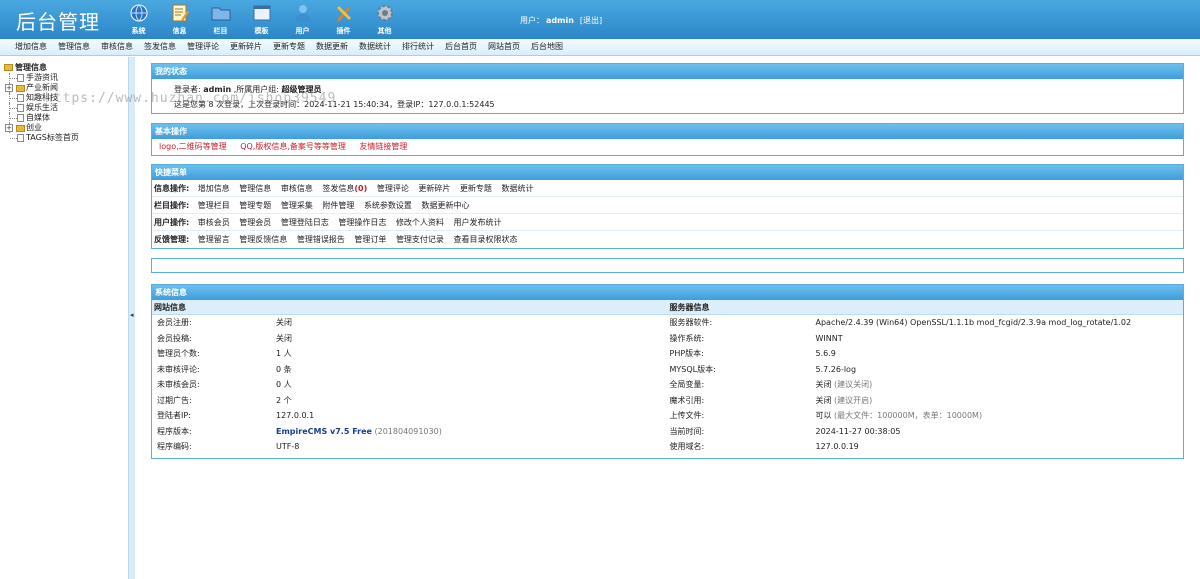  Describe the element at coordinates (160, 47) in the screenshot. I see `subnav-sign-info: 签发信息` at that location.